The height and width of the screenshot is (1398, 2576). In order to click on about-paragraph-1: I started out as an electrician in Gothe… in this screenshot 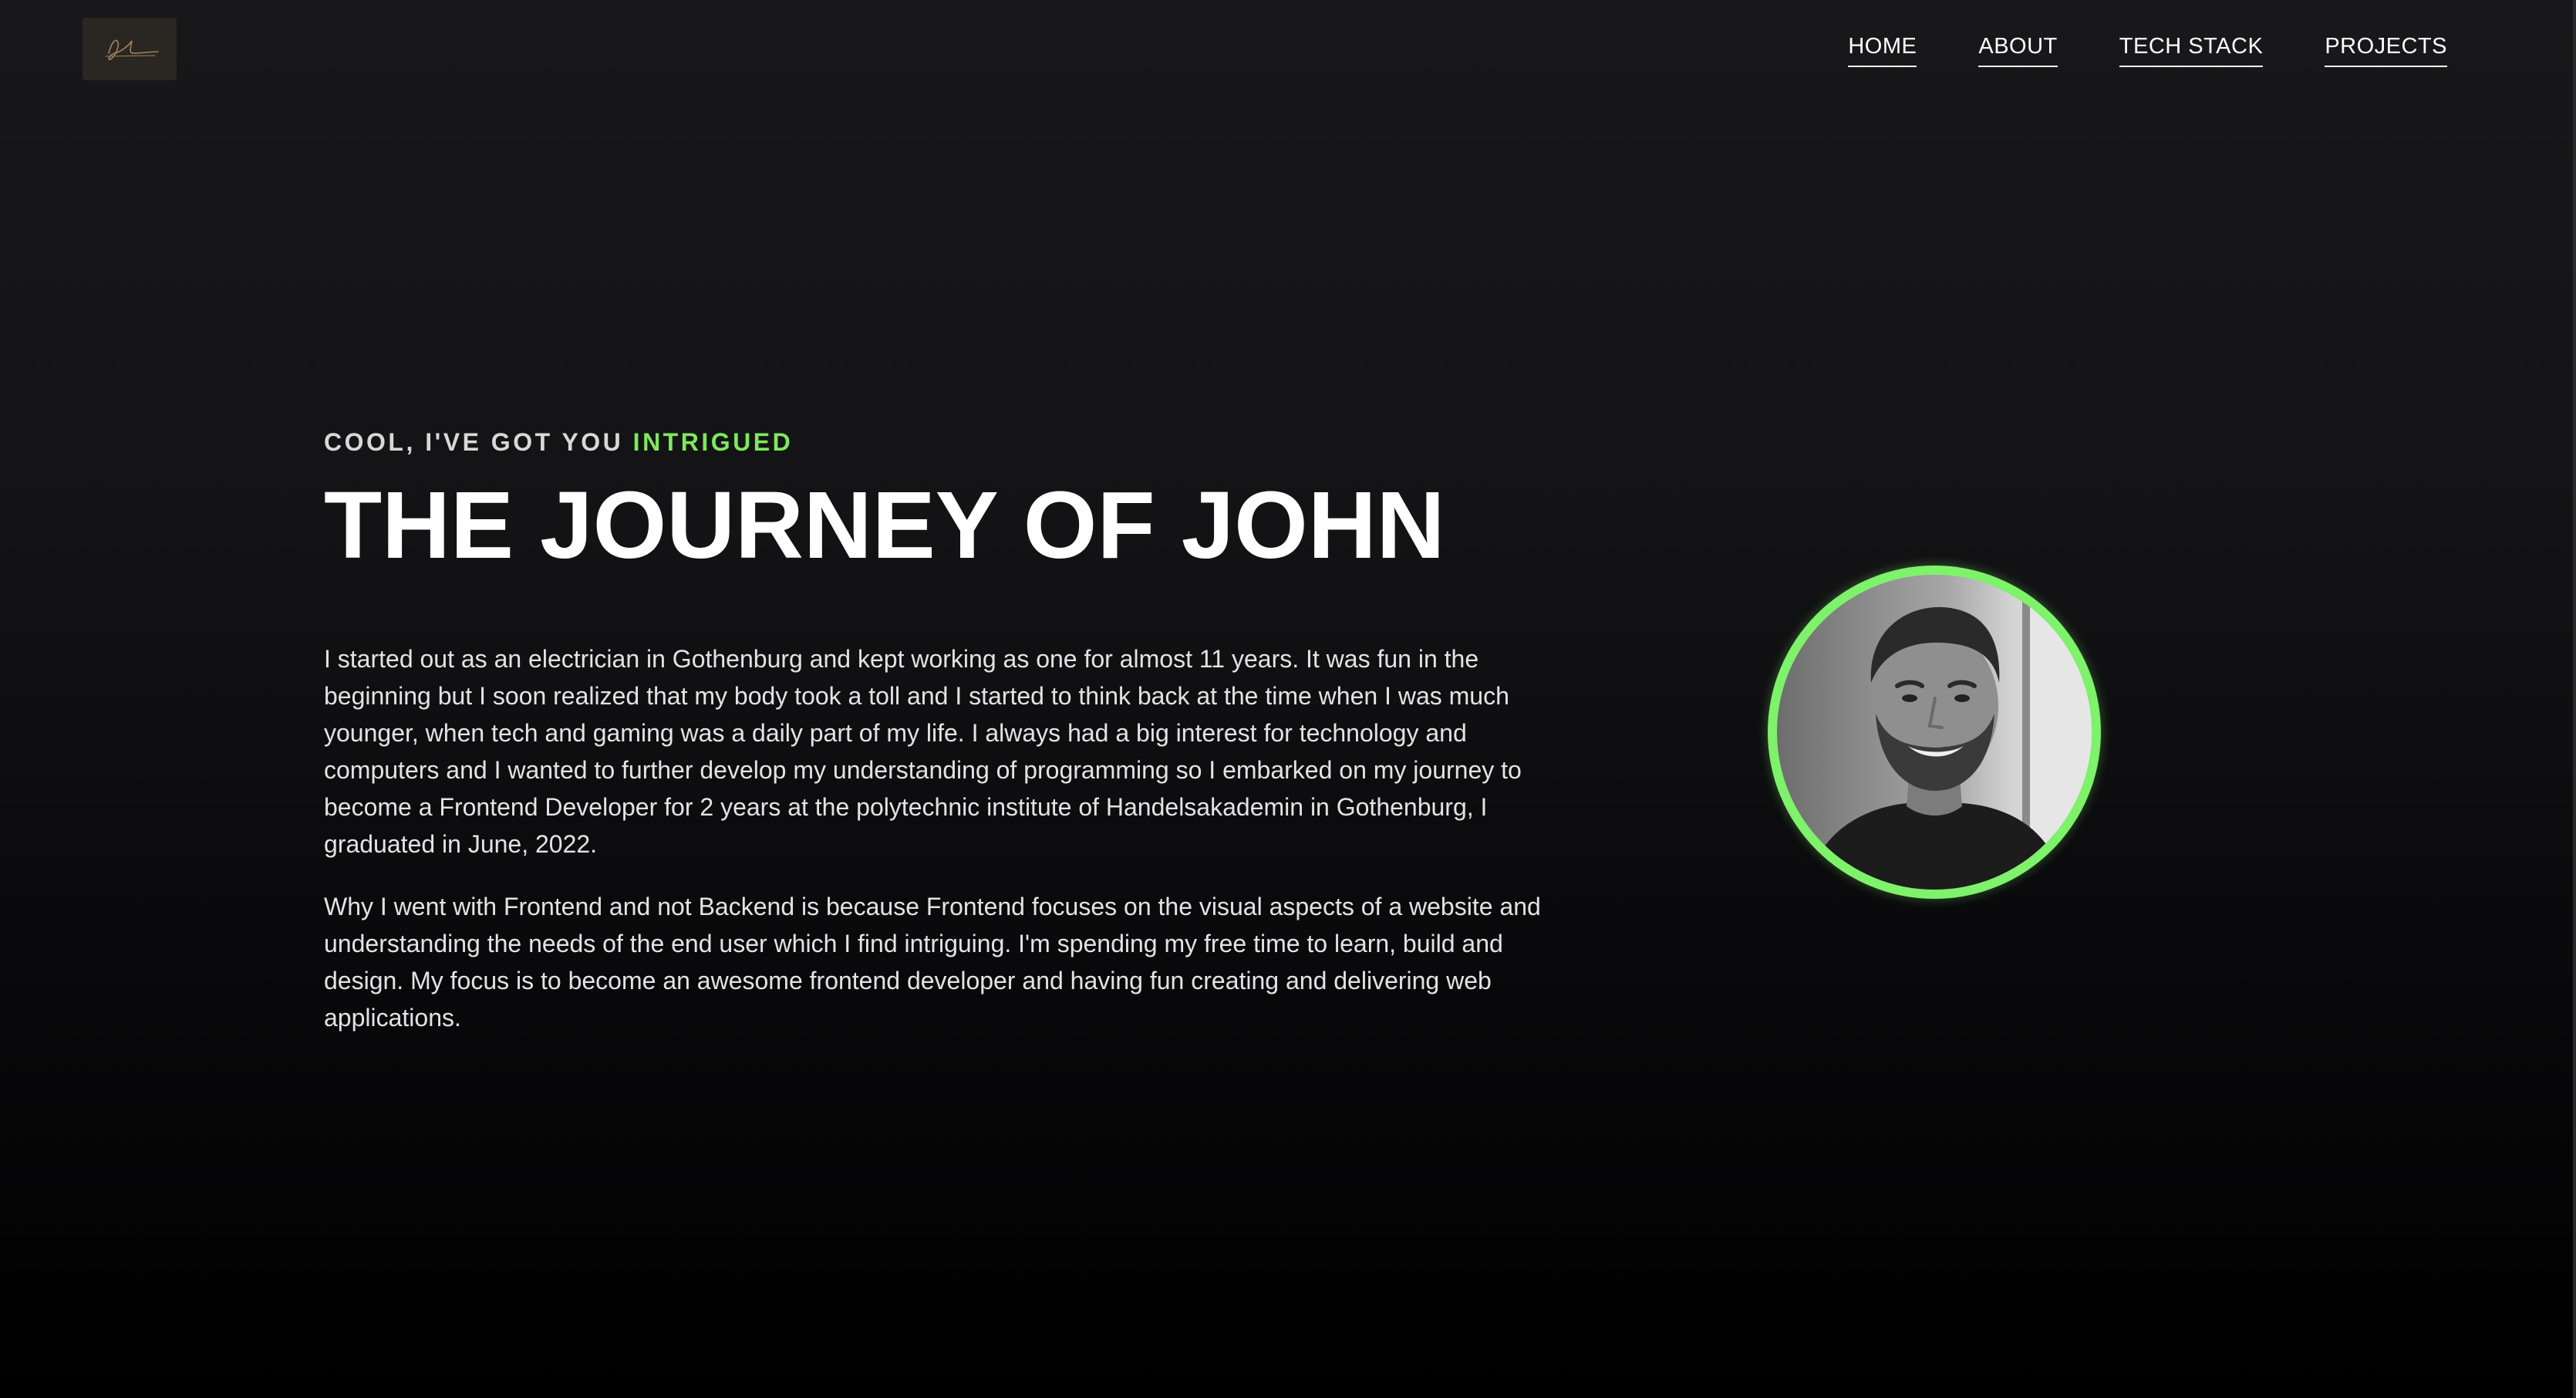, I will do `click(923, 751)`.